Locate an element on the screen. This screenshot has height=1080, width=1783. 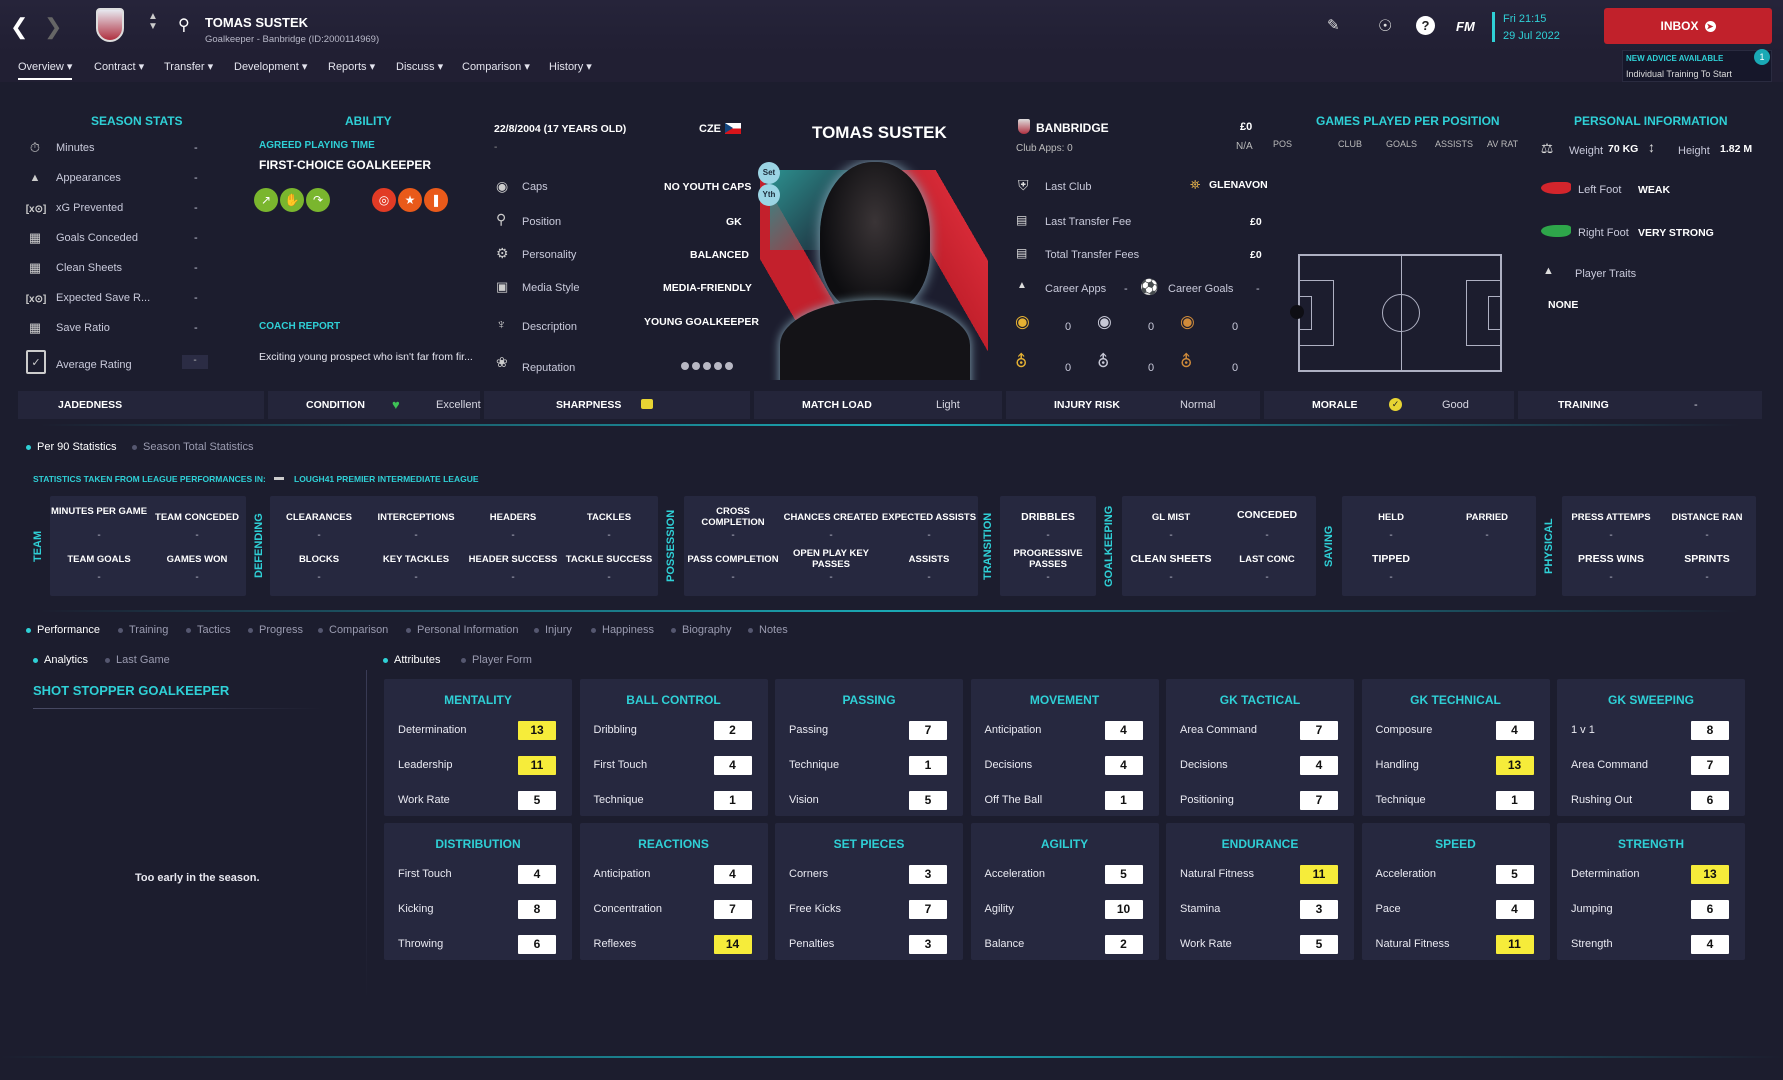
tab-training: Training is located at coordinates (143, 630).